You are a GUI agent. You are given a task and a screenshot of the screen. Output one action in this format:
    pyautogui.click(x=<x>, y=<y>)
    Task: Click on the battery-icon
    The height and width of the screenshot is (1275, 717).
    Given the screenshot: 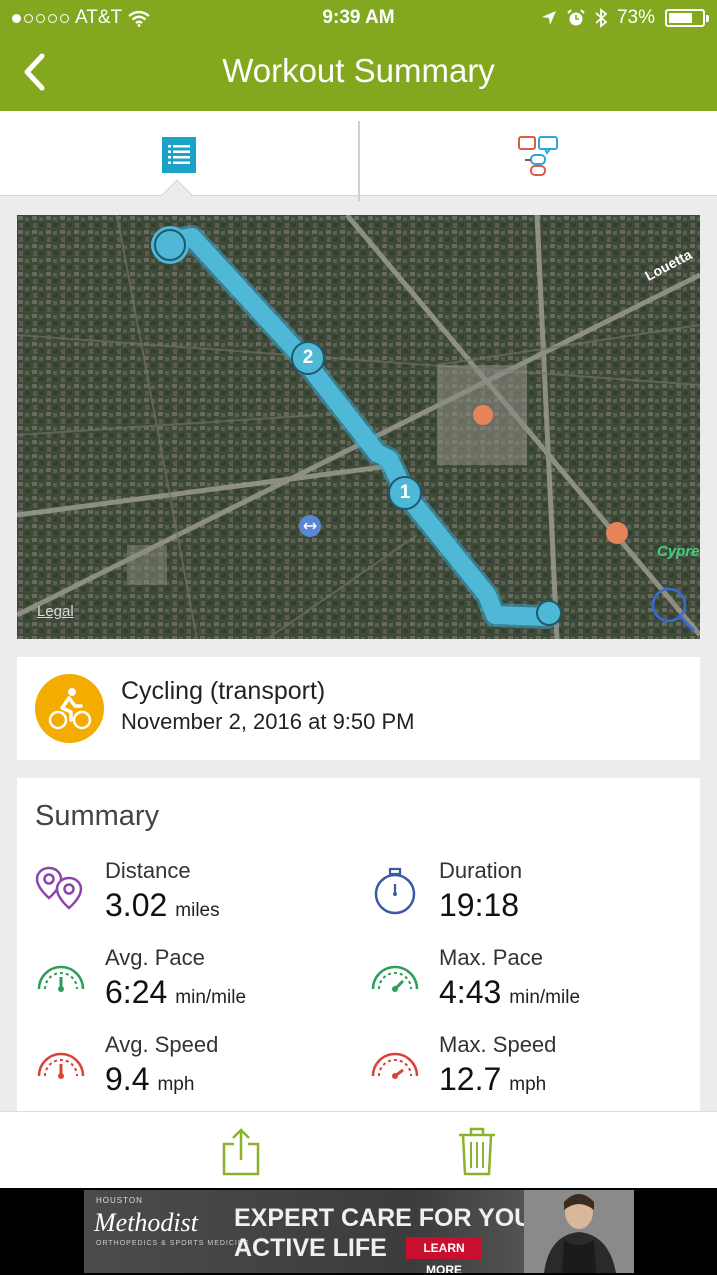 What is the action you would take?
    pyautogui.click(x=687, y=18)
    